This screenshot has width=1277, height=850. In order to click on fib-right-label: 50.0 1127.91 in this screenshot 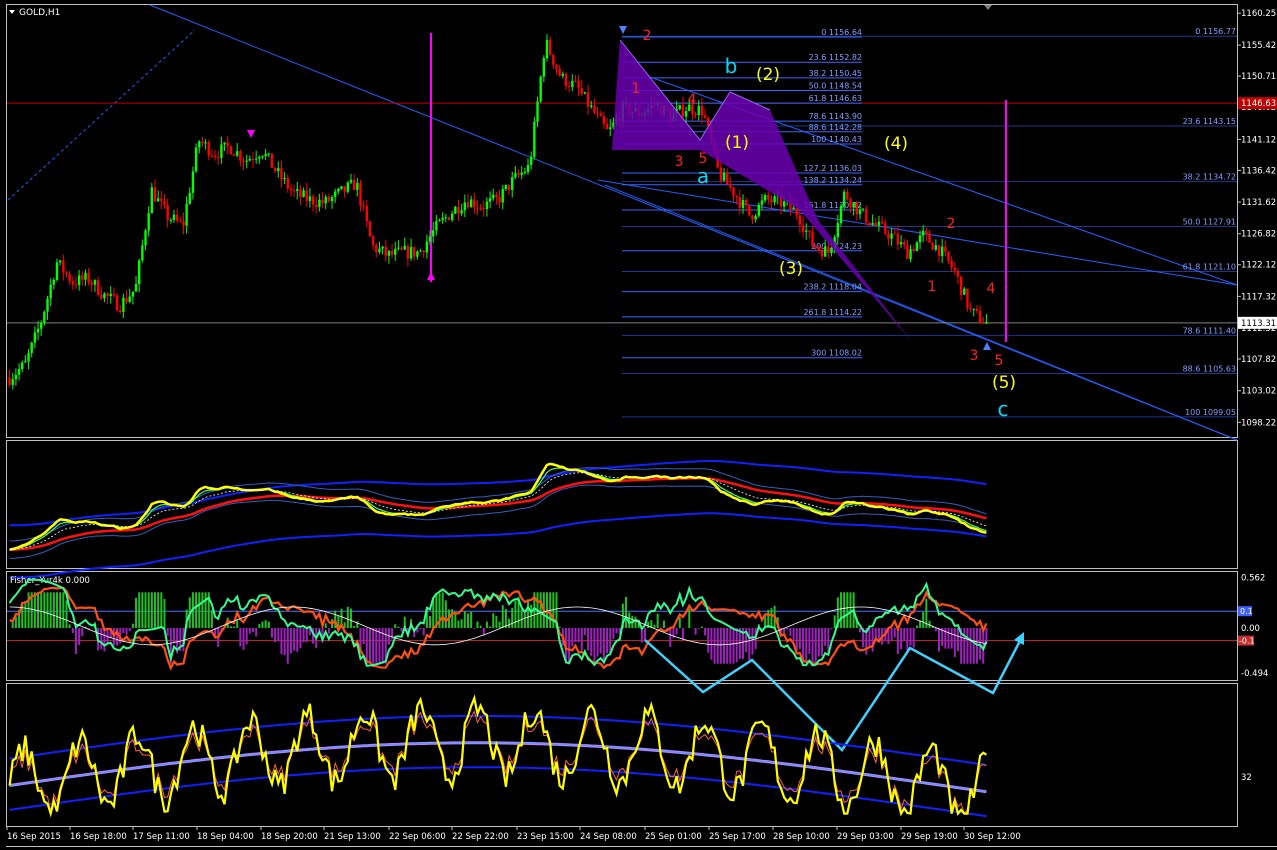, I will do `click(1209, 222)`.